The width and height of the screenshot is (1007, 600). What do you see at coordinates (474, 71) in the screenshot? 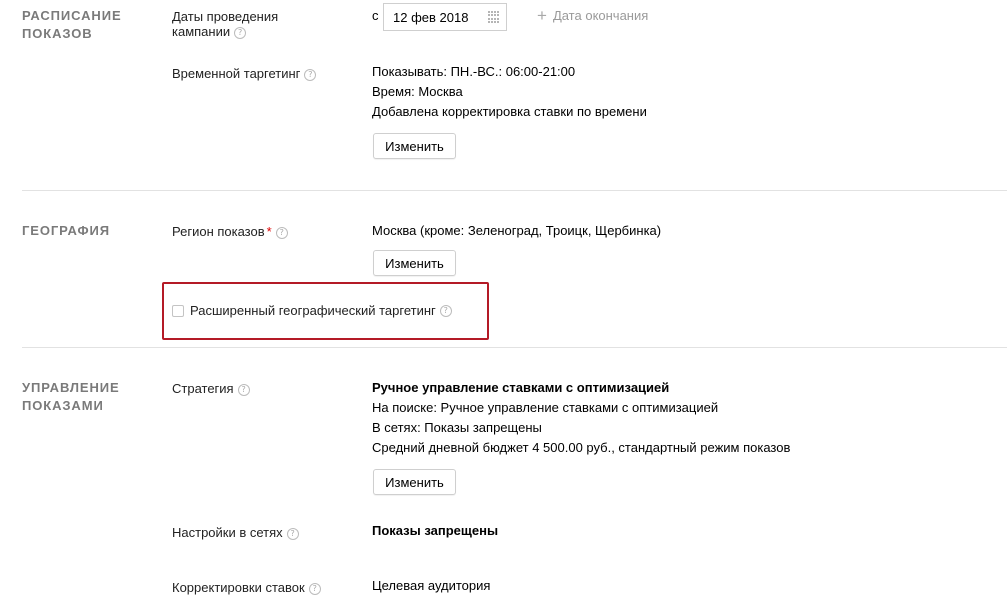
I see `time-targeting-line: Показывать: ПН.-ВС.: 06:00-21:00` at bounding box center [474, 71].